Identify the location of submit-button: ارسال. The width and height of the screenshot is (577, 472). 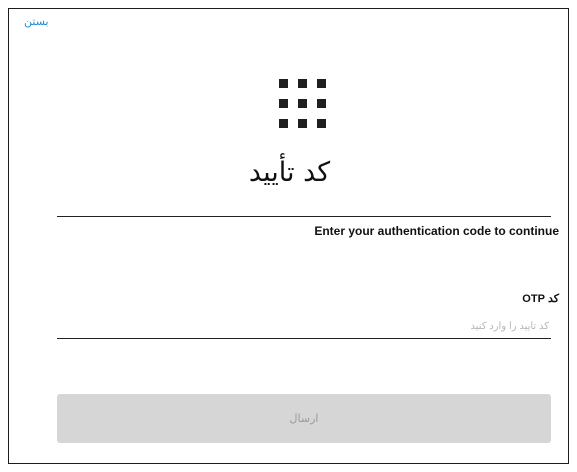
(304, 418).